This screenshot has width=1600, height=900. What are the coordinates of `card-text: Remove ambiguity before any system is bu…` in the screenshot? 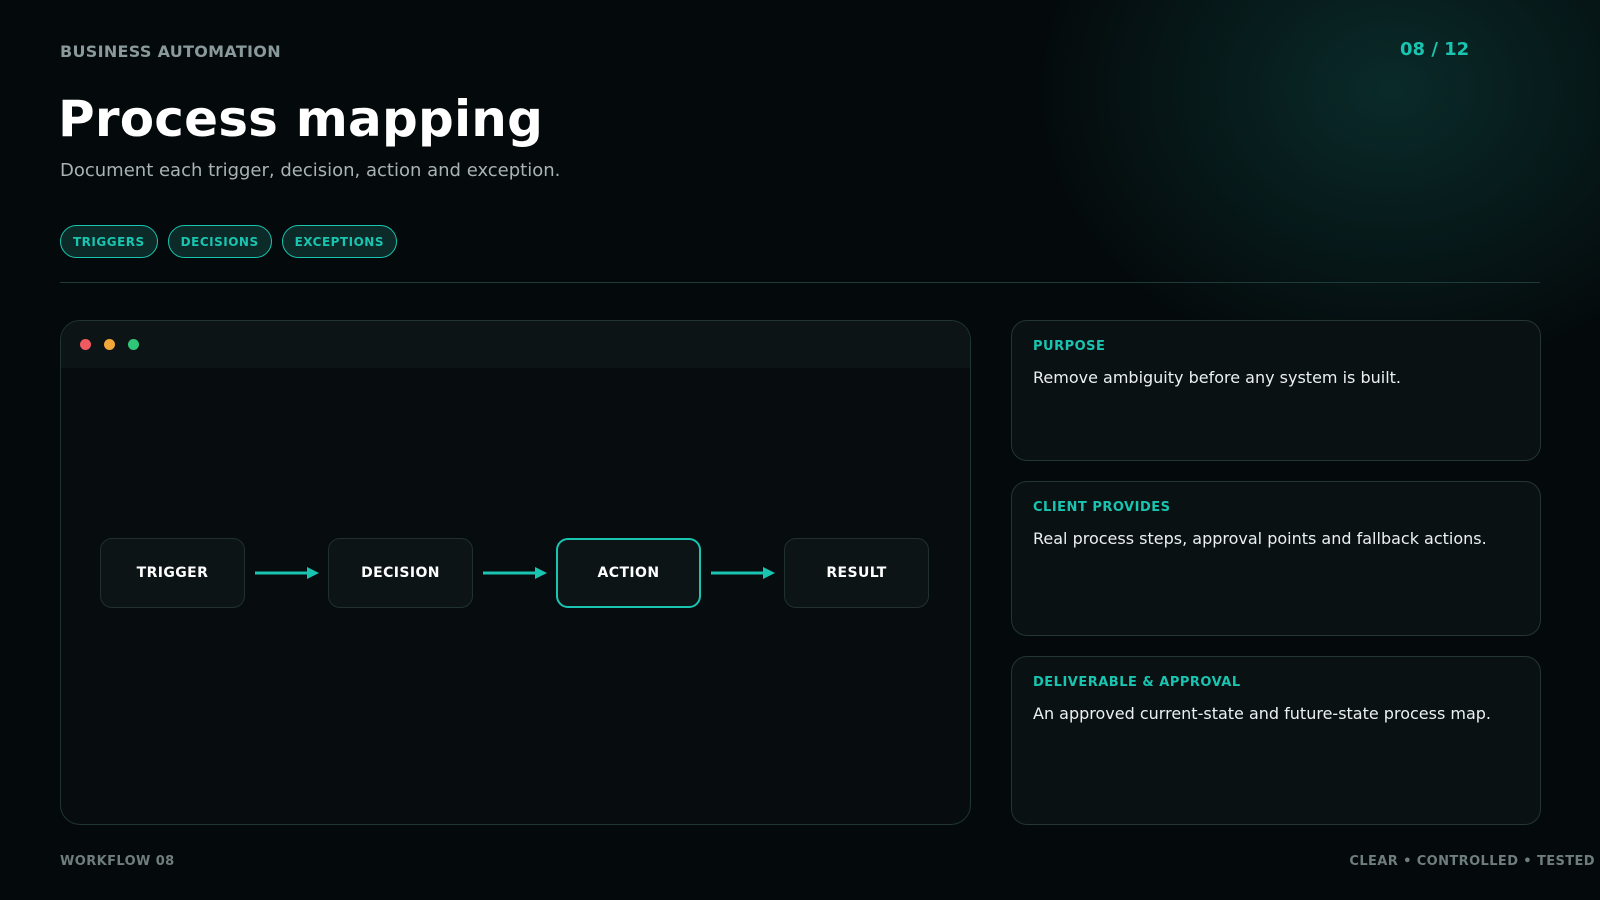 It's located at (1217, 377).